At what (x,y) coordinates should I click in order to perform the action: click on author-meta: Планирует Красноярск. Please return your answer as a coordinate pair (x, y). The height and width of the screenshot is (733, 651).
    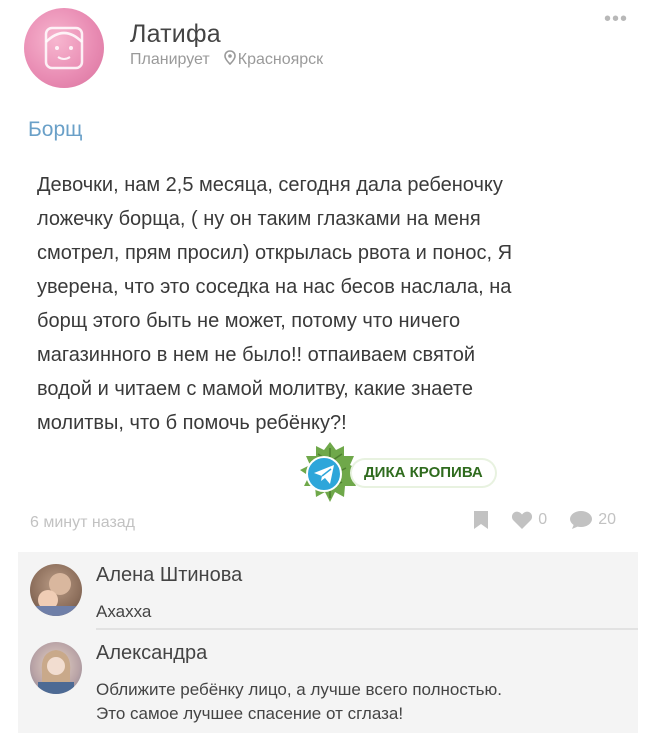
    Looking at the image, I should click on (226, 60).